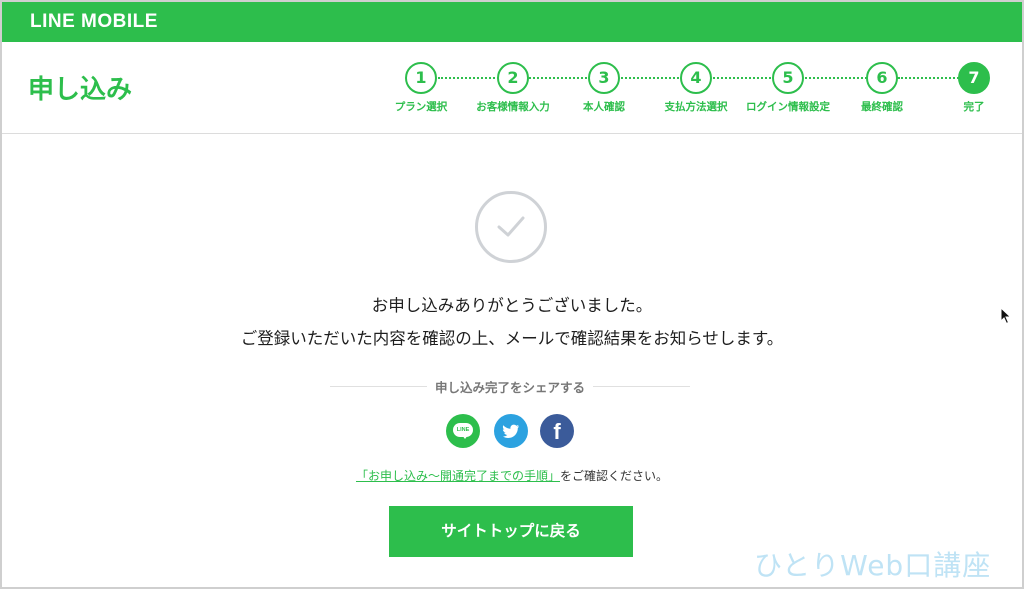  Describe the element at coordinates (512, 305) in the screenshot. I see `thanks-message: お申し込みありがとうございました。` at that location.